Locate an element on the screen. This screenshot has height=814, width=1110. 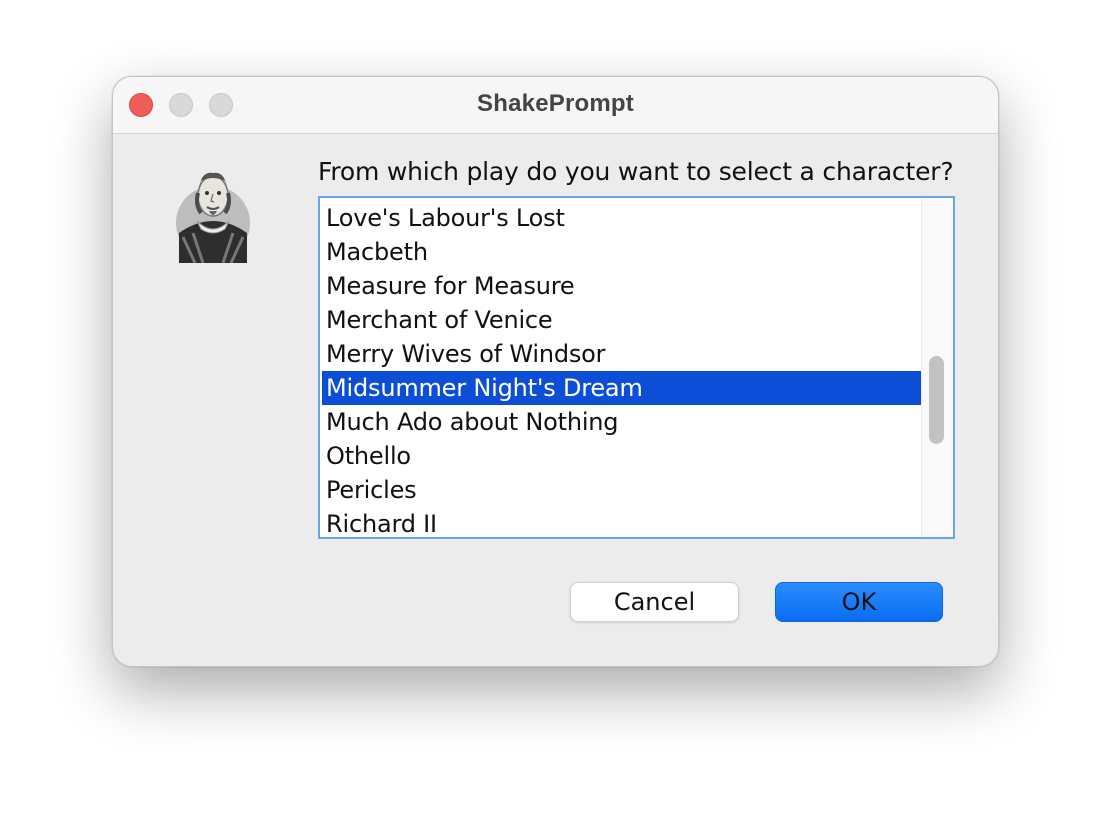
list-item: Othello is located at coordinates (622, 456).